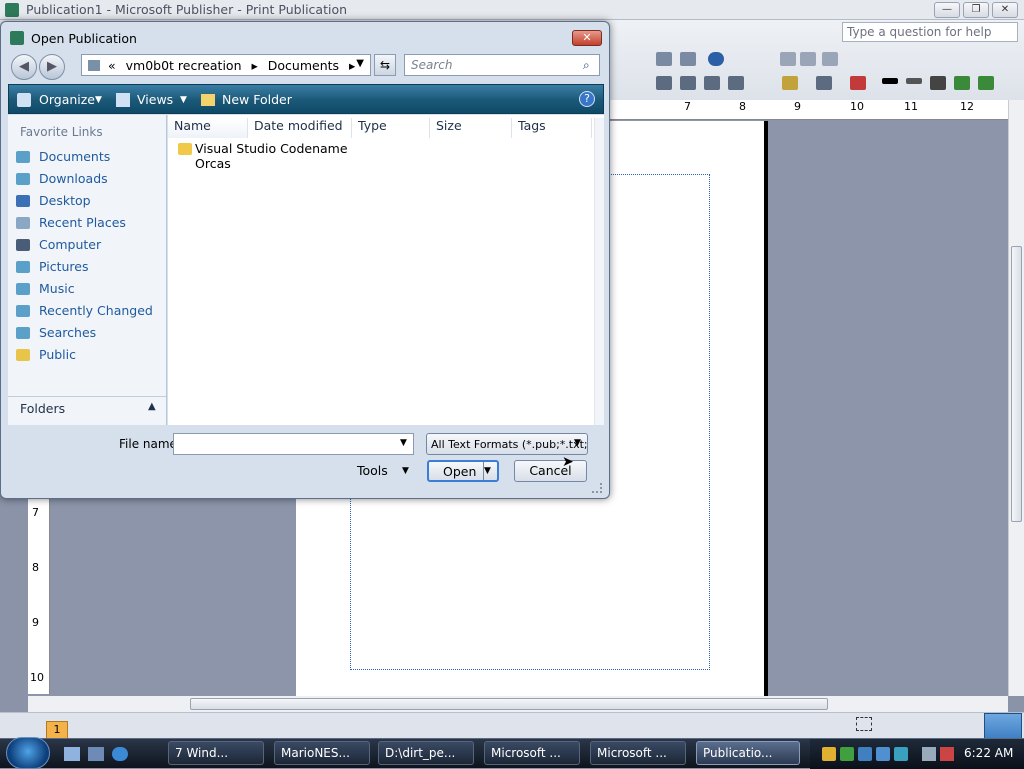  What do you see at coordinates (123, 100) in the screenshot?
I see `views-icon` at bounding box center [123, 100].